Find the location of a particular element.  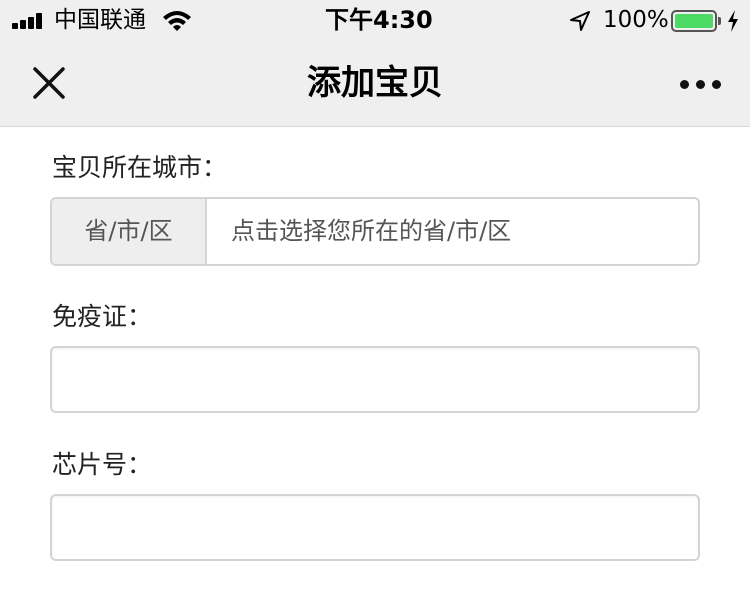

battery-icon is located at coordinates (694, 21).